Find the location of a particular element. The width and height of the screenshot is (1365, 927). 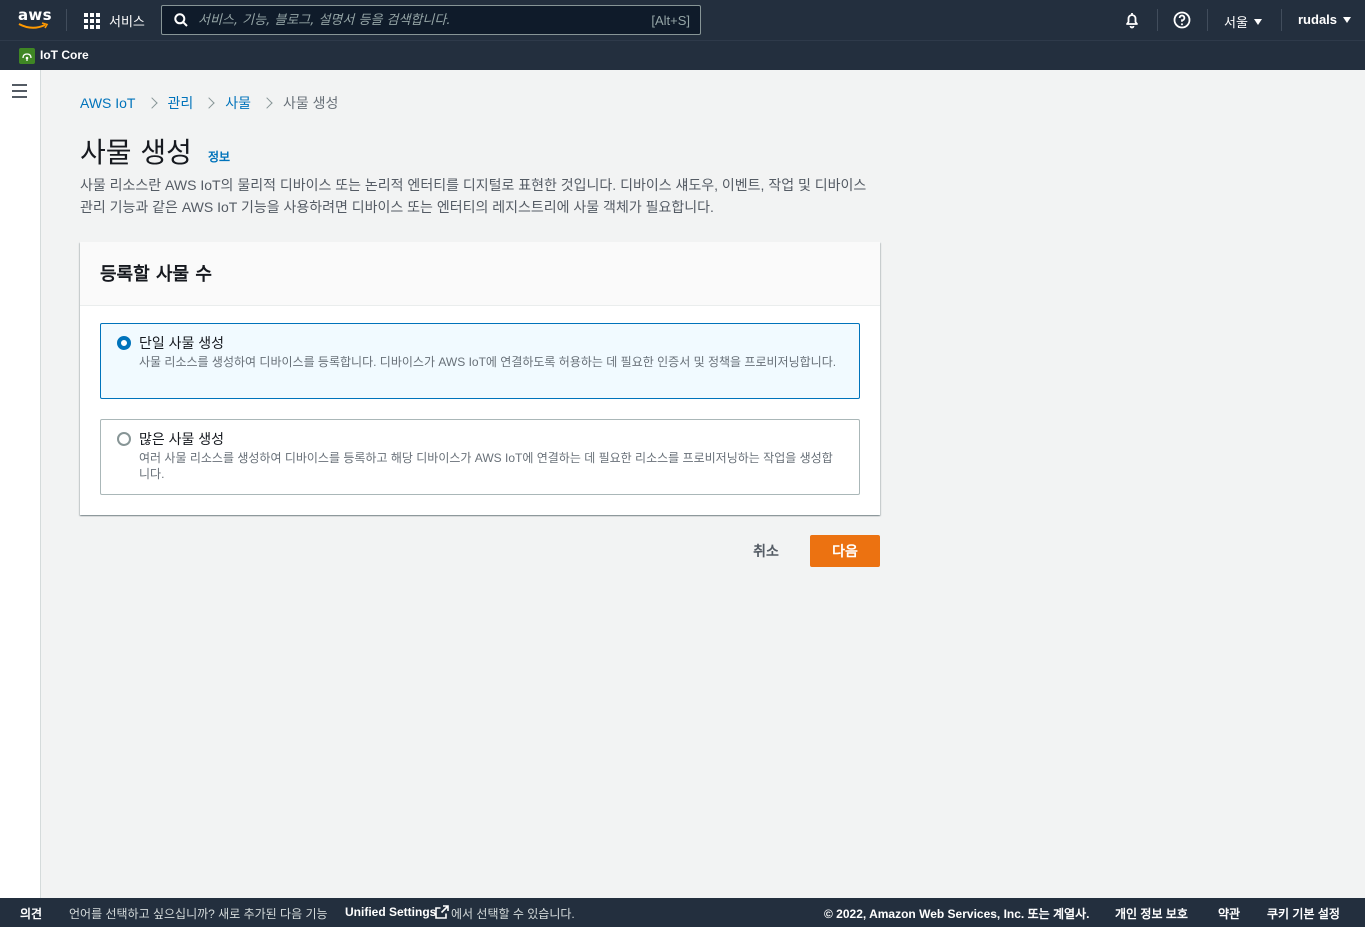

option-title: 단일 사물 생성 is located at coordinates (182, 343).